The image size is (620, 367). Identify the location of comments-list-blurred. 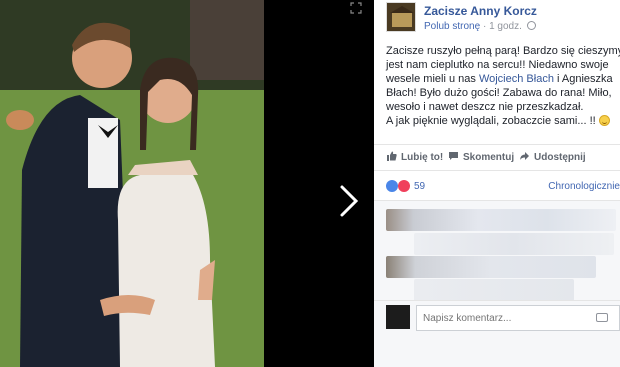
(497, 250).